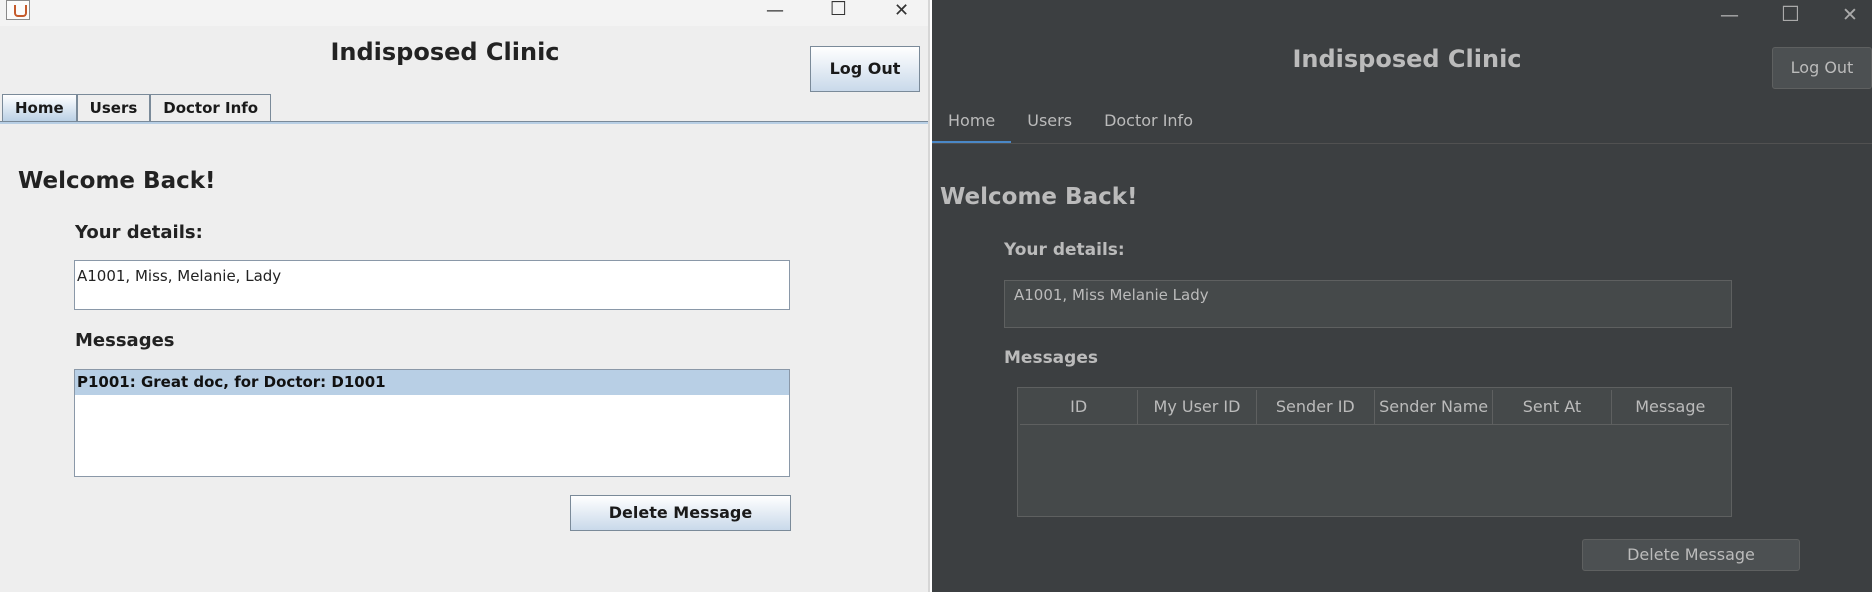  Describe the element at coordinates (432, 382) in the screenshot. I see `list-item: P1001: Great doc, for Doctor: D1001` at that location.